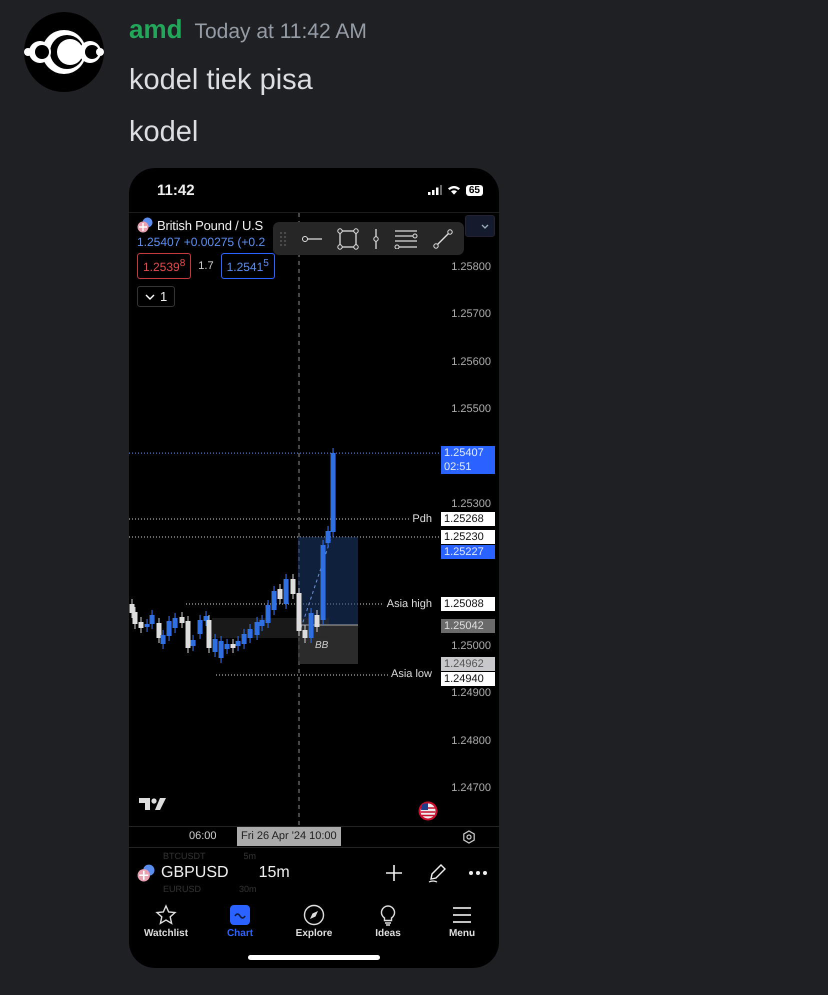 The height and width of the screenshot is (995, 828). Describe the element at coordinates (321, 645) in the screenshot. I see `box-label: BB` at that location.